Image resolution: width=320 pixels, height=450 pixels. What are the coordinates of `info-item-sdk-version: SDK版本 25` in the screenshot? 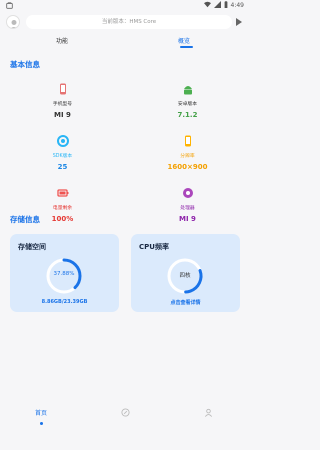 It's located at (62, 154).